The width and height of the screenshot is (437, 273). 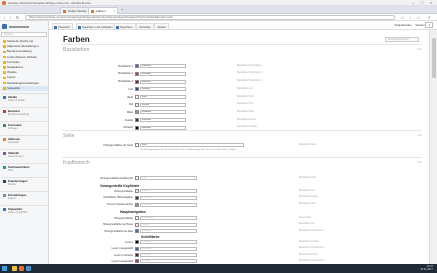 What do you see at coordinates (21, 268) in the screenshot?
I see `firefox-taskbar-icon` at bounding box center [21, 268].